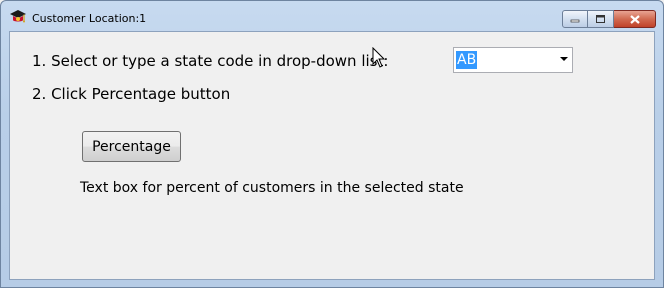  I want to click on state-code-value: AB, so click(467, 60).